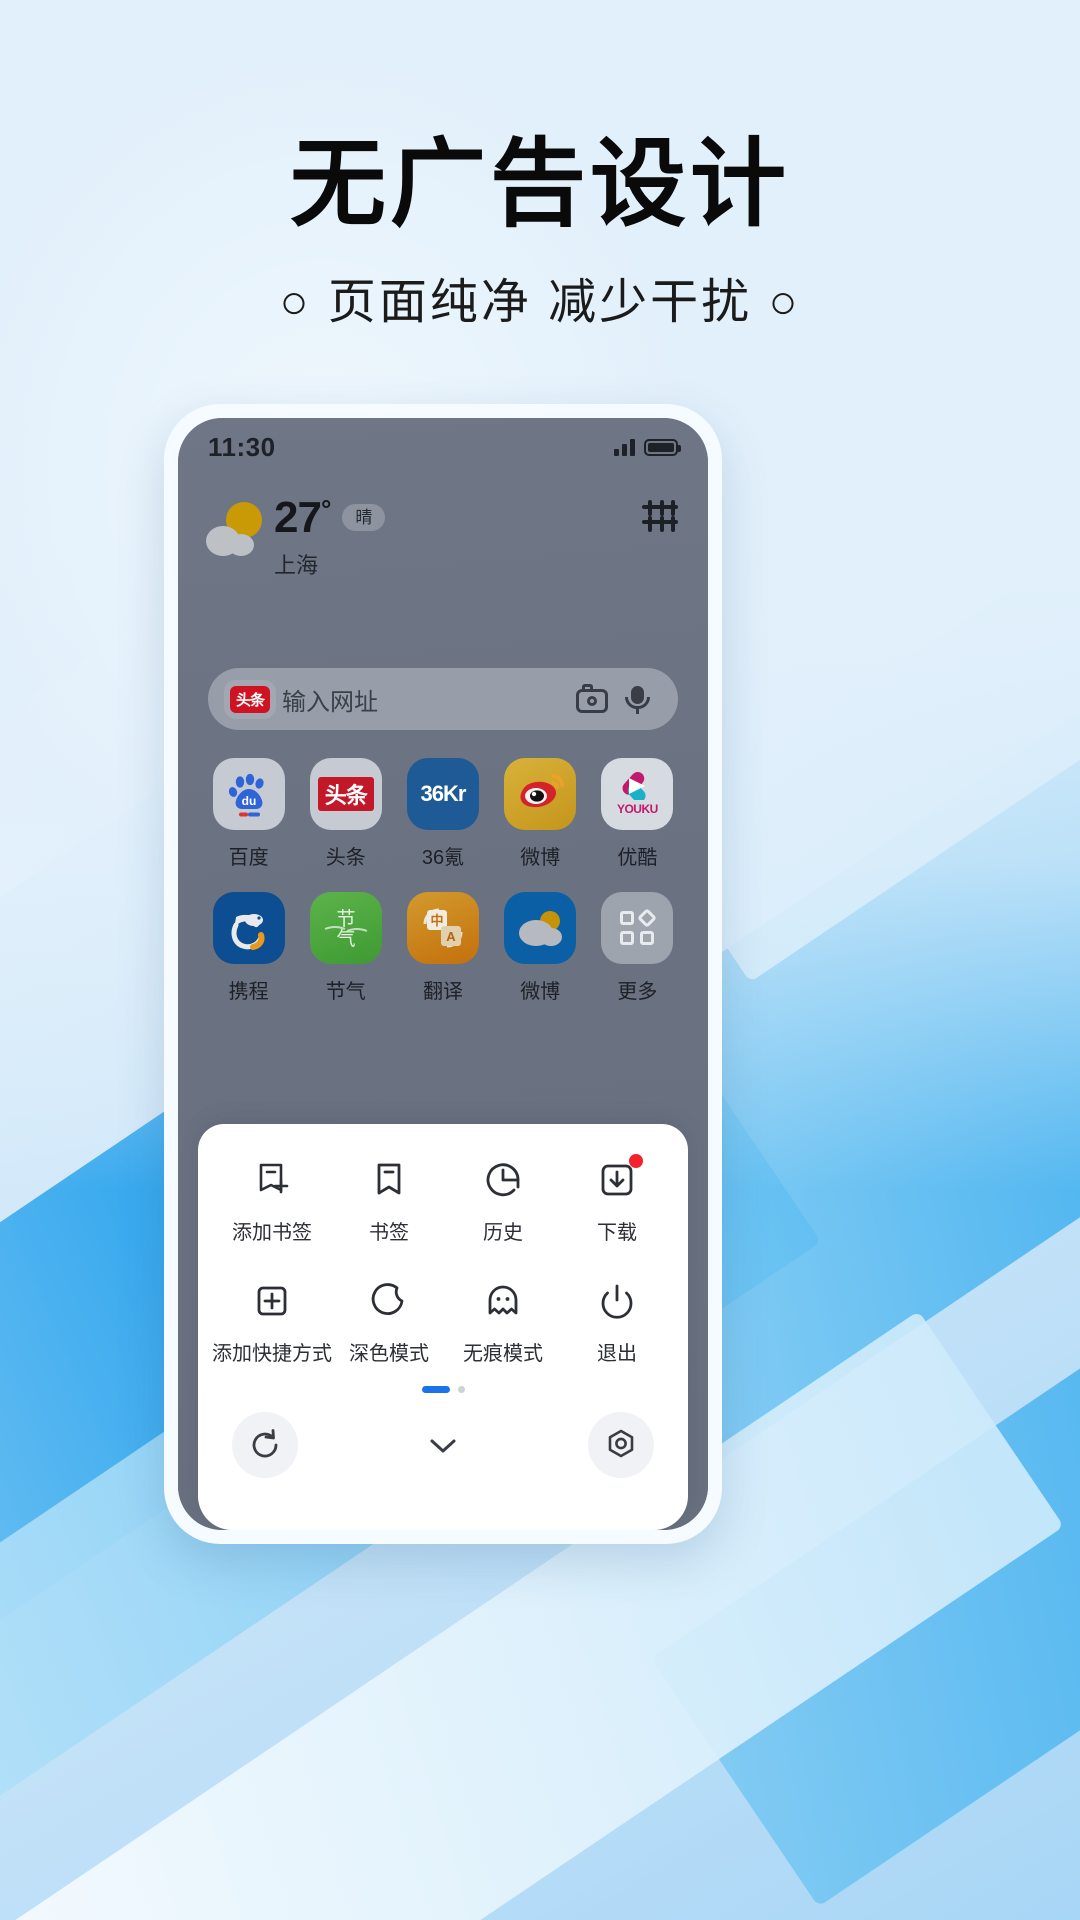 Image resolution: width=1080 pixels, height=1920 pixels. Describe the element at coordinates (503, 1301) in the screenshot. I see `incognito-ghost-icon` at that location.